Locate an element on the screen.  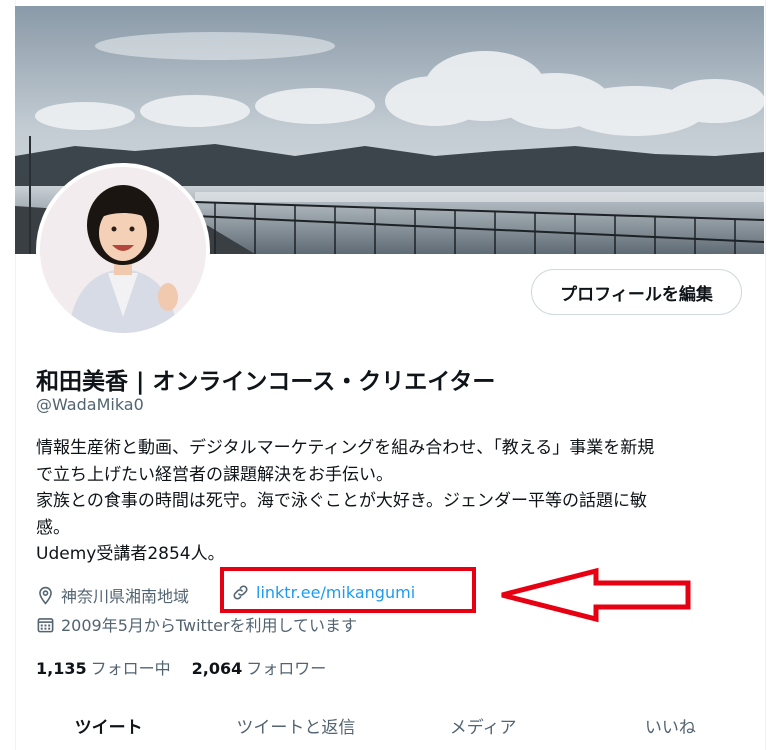
following-label: フォロー中 is located at coordinates (130, 668).